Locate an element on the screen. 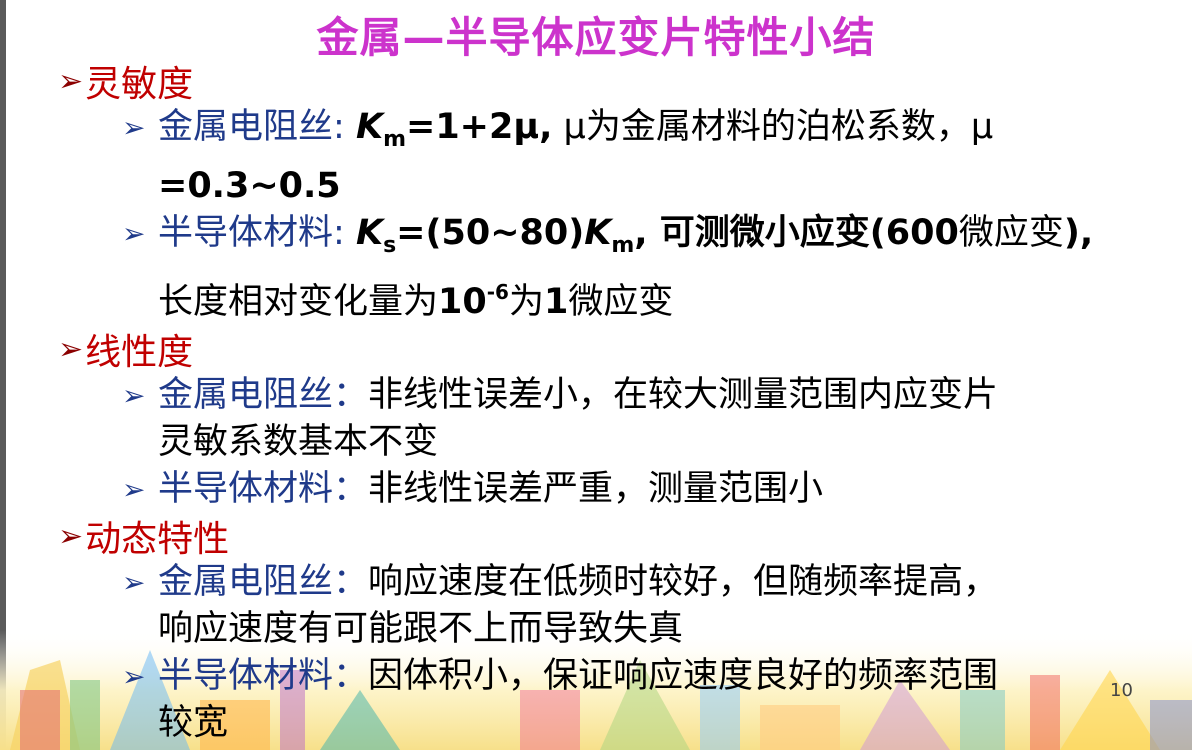 This screenshot has width=1192, height=750. item-lead: 金属电阻丝: is located at coordinates (251, 127).